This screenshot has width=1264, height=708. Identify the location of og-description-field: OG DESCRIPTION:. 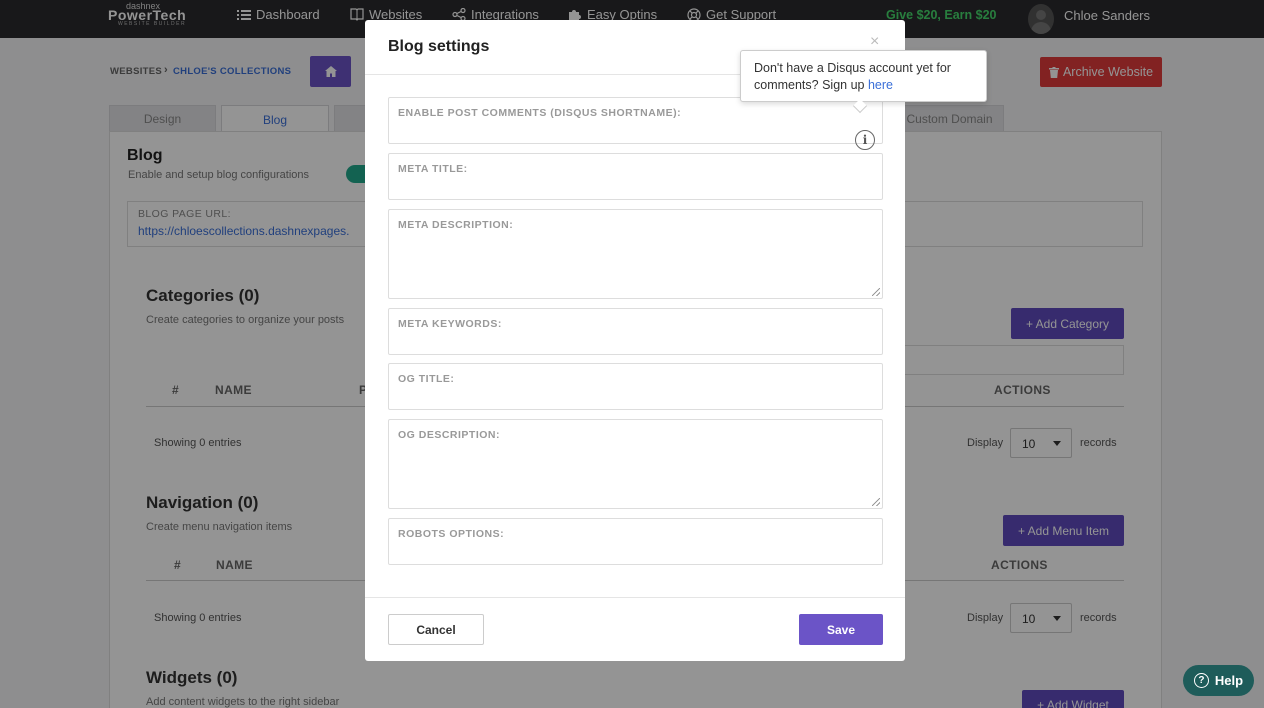
(635, 464).